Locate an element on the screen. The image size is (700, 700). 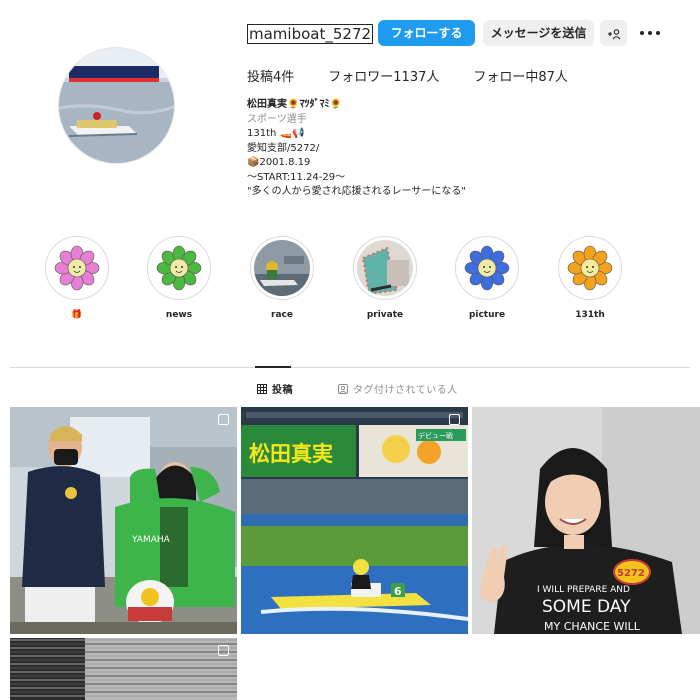
shutter-photo is located at coordinates (123, 669).